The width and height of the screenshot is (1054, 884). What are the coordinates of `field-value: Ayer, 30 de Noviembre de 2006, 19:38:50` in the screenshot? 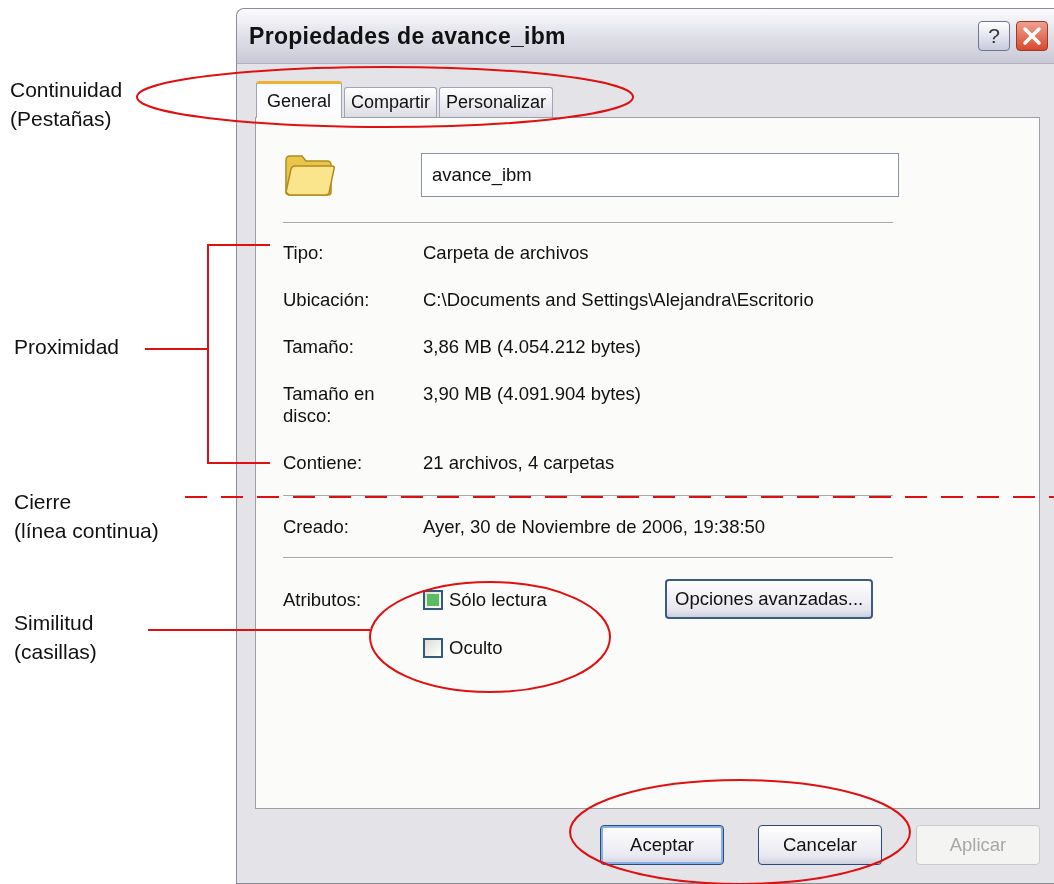 It's located at (594, 526).